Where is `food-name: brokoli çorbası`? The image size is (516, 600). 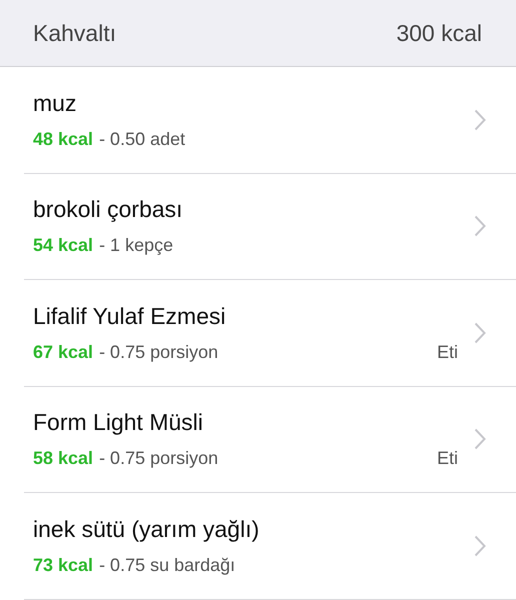
food-name: brokoli çorbası is located at coordinates (108, 210).